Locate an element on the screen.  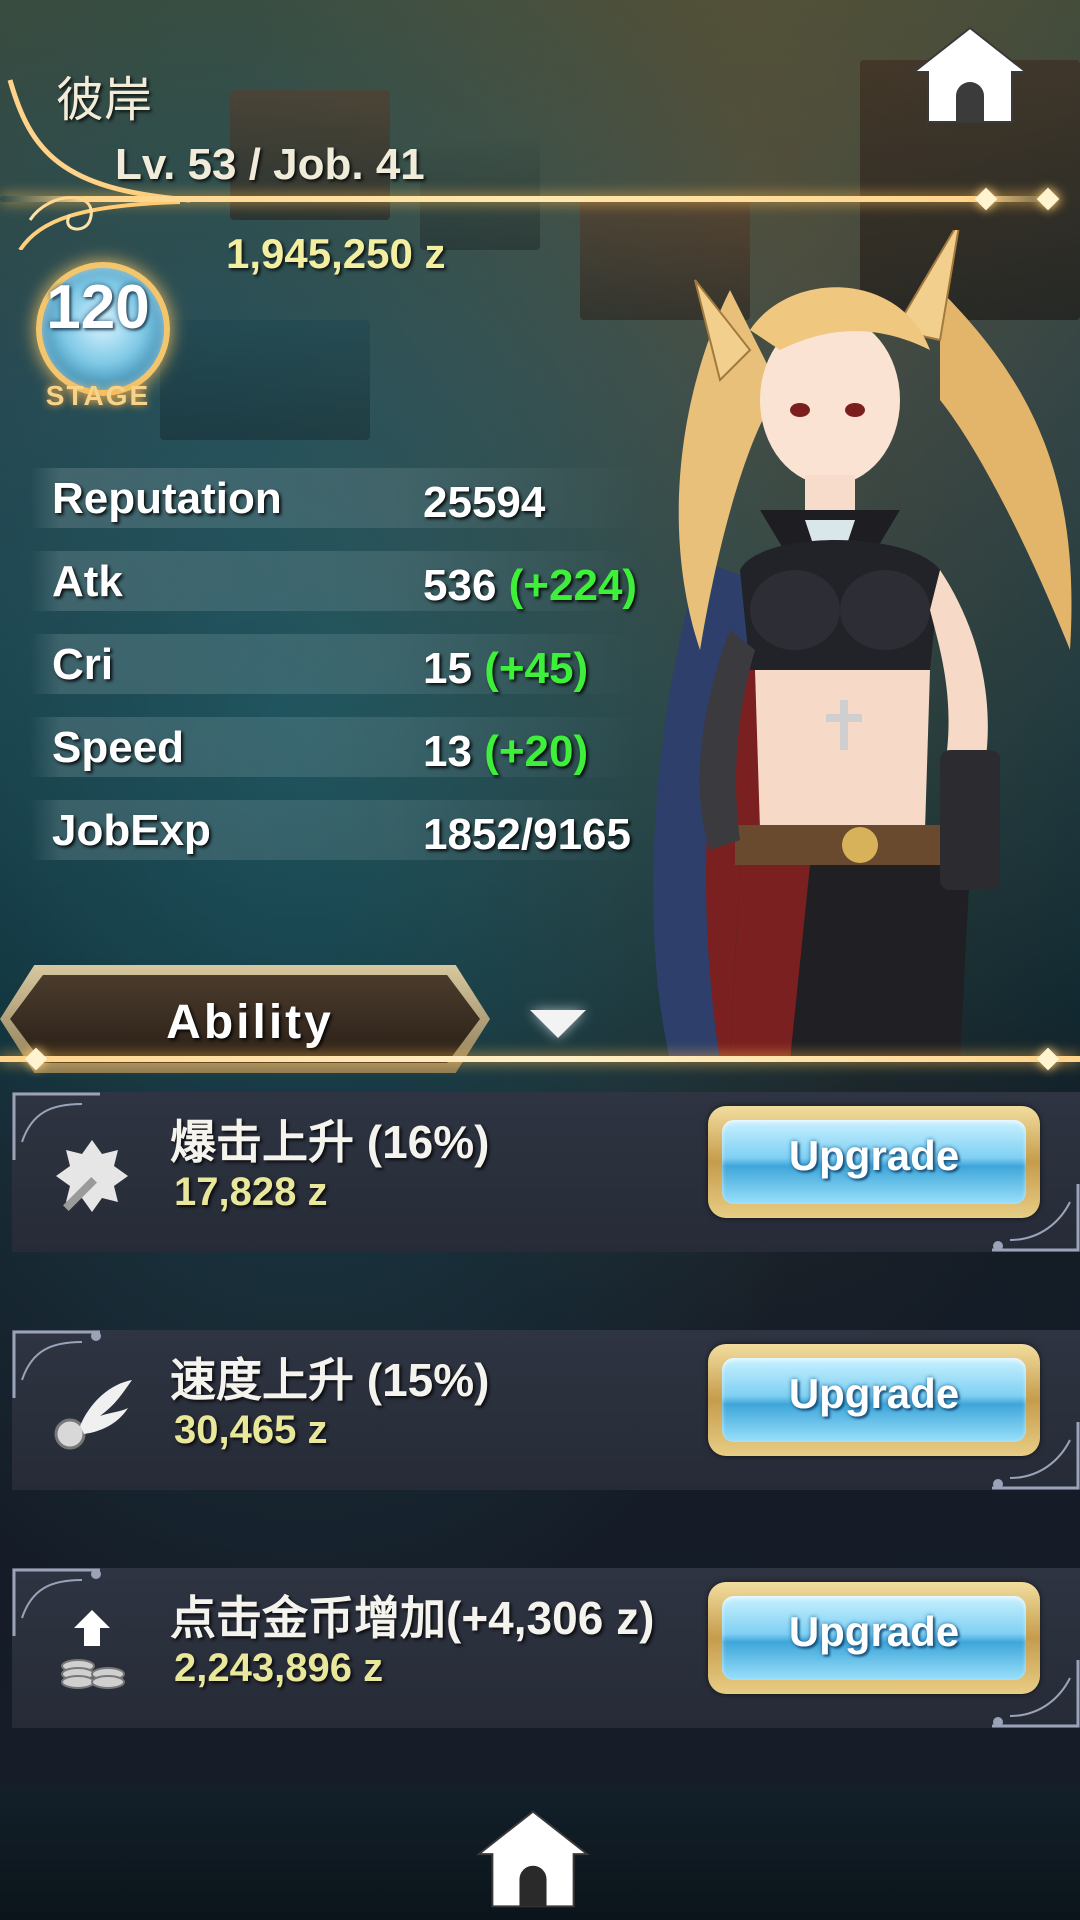
stat-label: Atk is located at coordinates (87, 581).